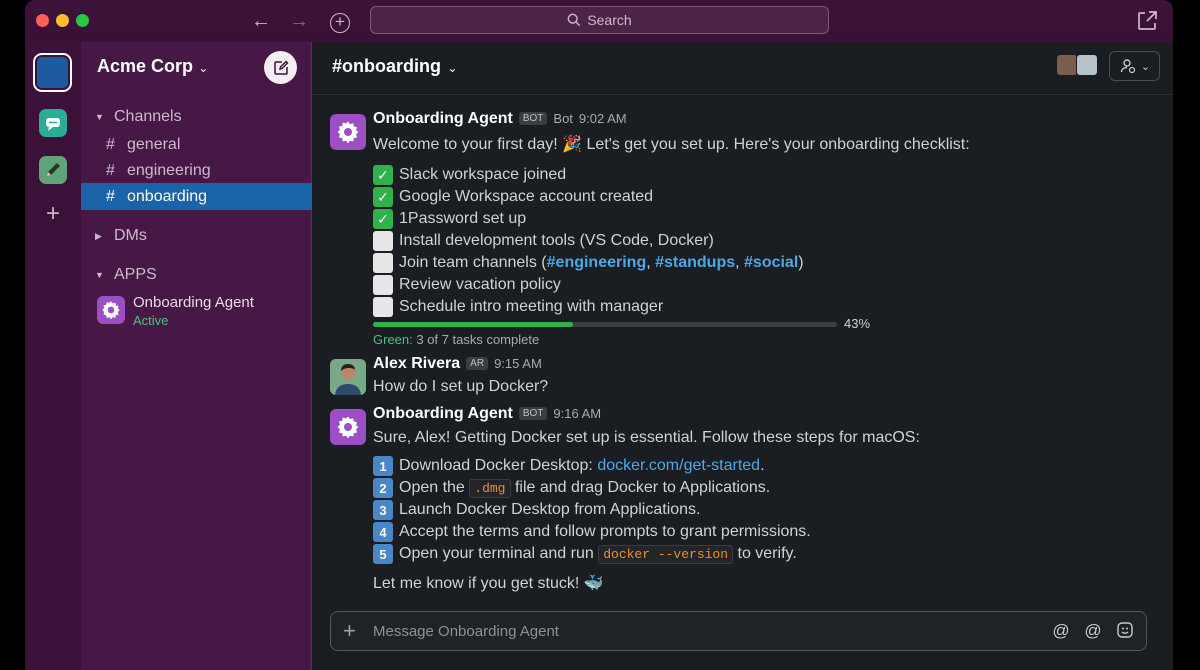 Image resolution: width=1200 pixels, height=670 pixels. I want to click on dms-section-header: ▶ DMs, so click(121, 236).